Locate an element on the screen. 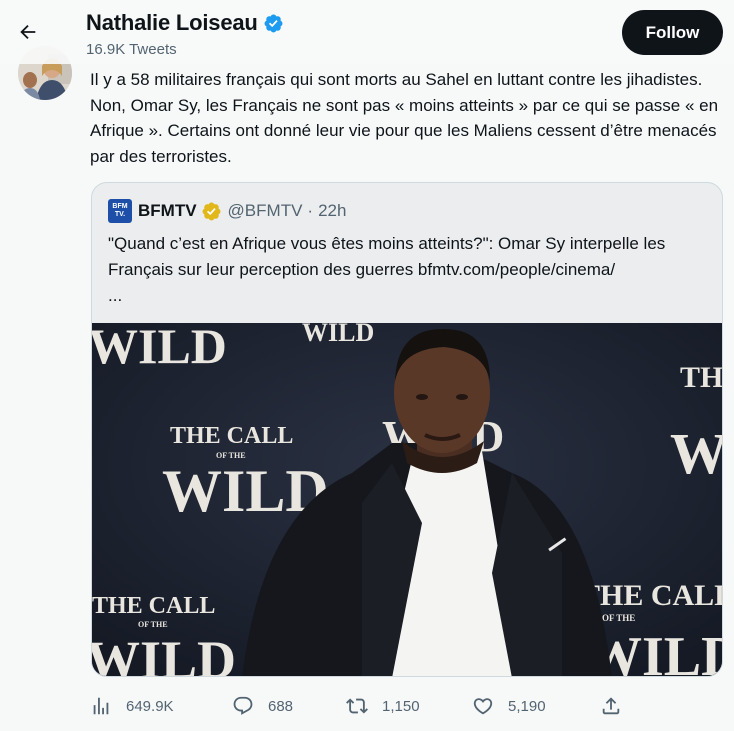 Image resolution: width=734 pixels, height=731 pixels. quoted-author-name: BFMTV is located at coordinates (167, 211).